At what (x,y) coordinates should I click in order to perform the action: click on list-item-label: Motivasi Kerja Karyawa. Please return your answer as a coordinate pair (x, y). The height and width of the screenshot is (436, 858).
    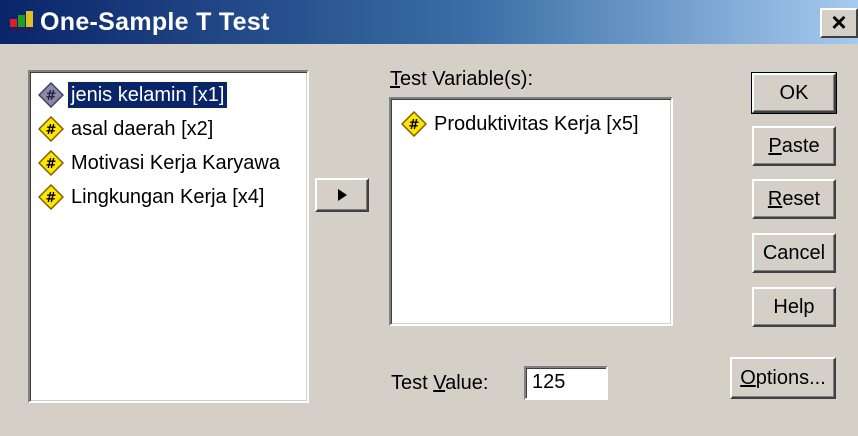
    Looking at the image, I should click on (175, 163).